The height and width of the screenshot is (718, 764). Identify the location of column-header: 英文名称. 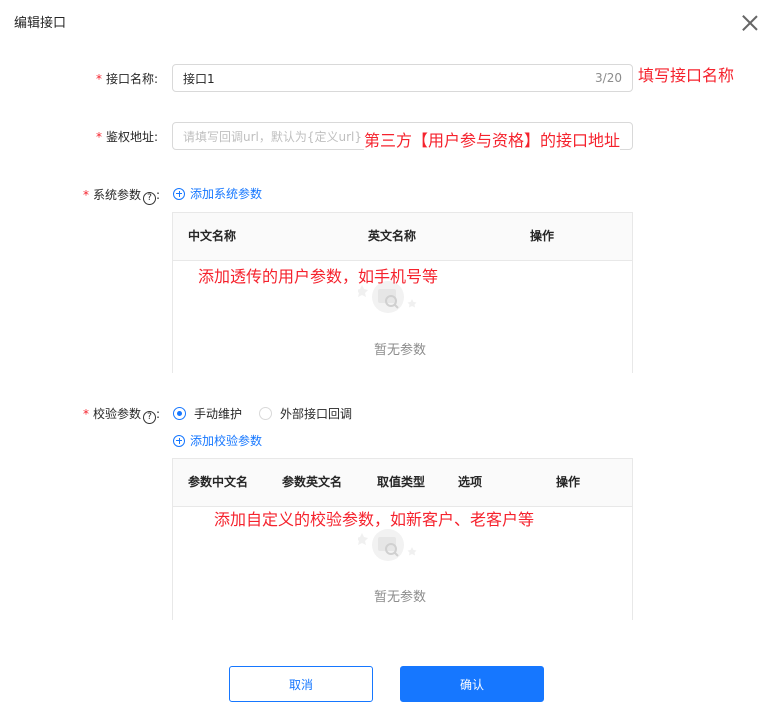
(392, 236).